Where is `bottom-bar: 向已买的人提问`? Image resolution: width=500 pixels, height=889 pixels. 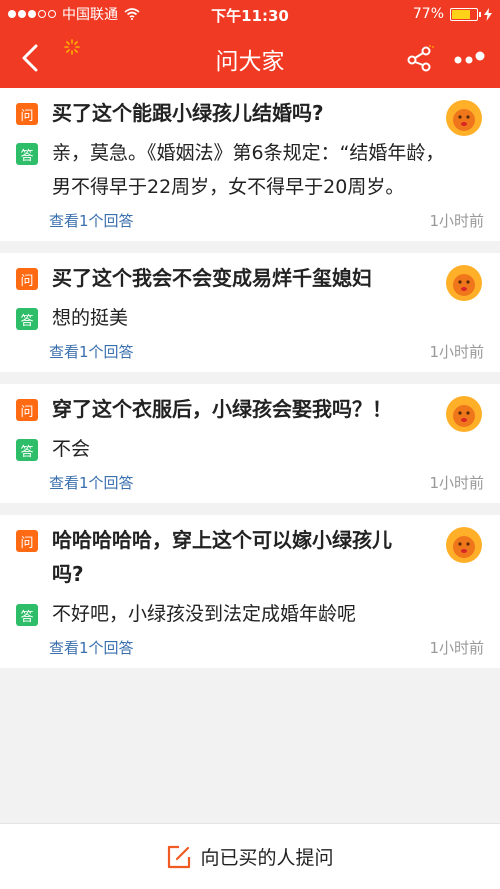
bottom-bar: 向已买的人提问 is located at coordinates (250, 856).